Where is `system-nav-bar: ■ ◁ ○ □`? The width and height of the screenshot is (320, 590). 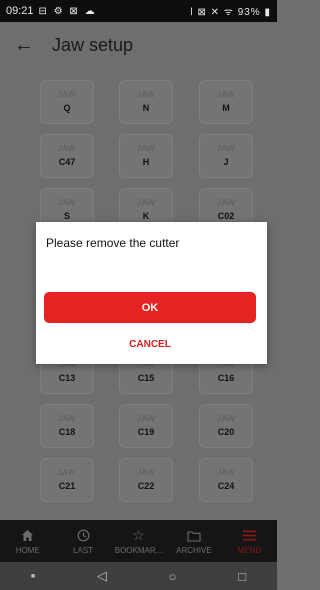 system-nav-bar: ■ ◁ ○ □ is located at coordinates (138, 576).